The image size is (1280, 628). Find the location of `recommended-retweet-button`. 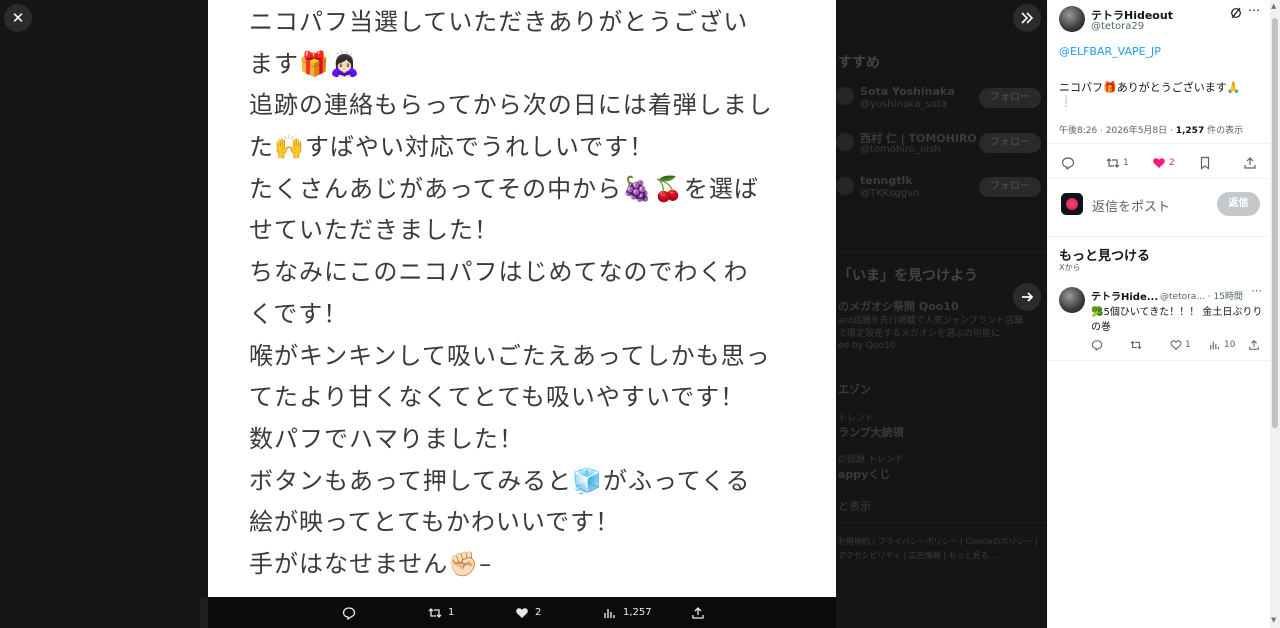

recommended-retweet-button is located at coordinates (1136, 345).